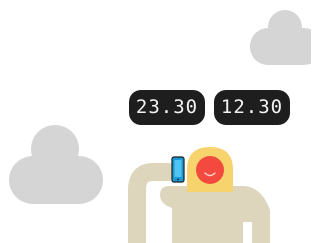 Image resolution: width=320 pixels, height=243 pixels. Describe the element at coordinates (210, 170) in the screenshot. I see `character-face` at that location.